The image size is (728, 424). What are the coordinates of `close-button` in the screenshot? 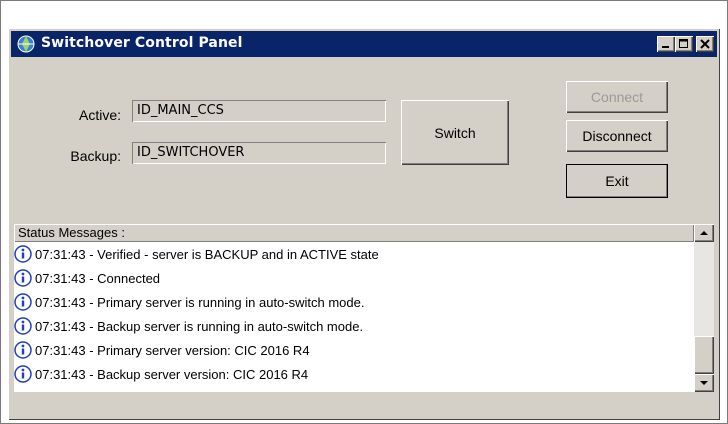 It's located at (705, 44).